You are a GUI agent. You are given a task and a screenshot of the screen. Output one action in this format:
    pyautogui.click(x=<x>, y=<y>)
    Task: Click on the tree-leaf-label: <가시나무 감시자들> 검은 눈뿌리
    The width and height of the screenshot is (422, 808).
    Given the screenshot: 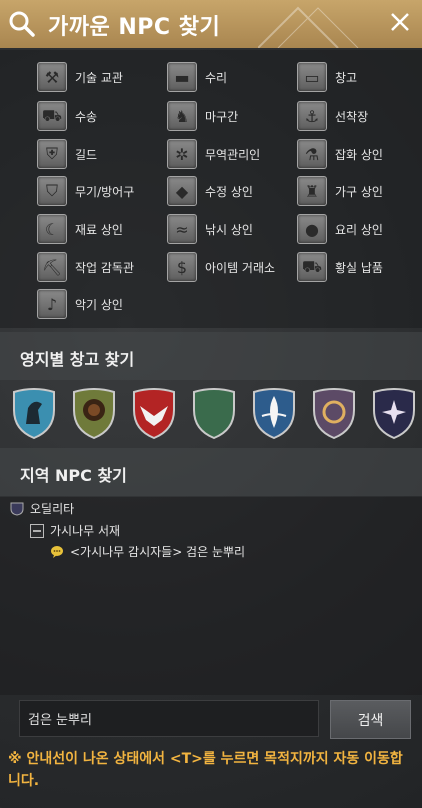 What is the action you would take?
    pyautogui.click(x=158, y=552)
    